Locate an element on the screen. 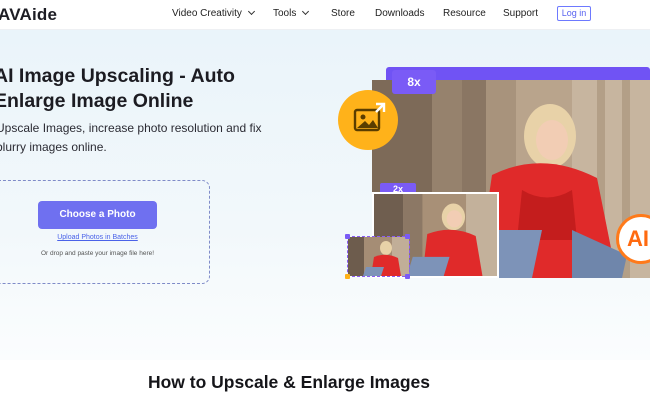 The width and height of the screenshot is (650, 408). nav-label: Tools is located at coordinates (285, 13).